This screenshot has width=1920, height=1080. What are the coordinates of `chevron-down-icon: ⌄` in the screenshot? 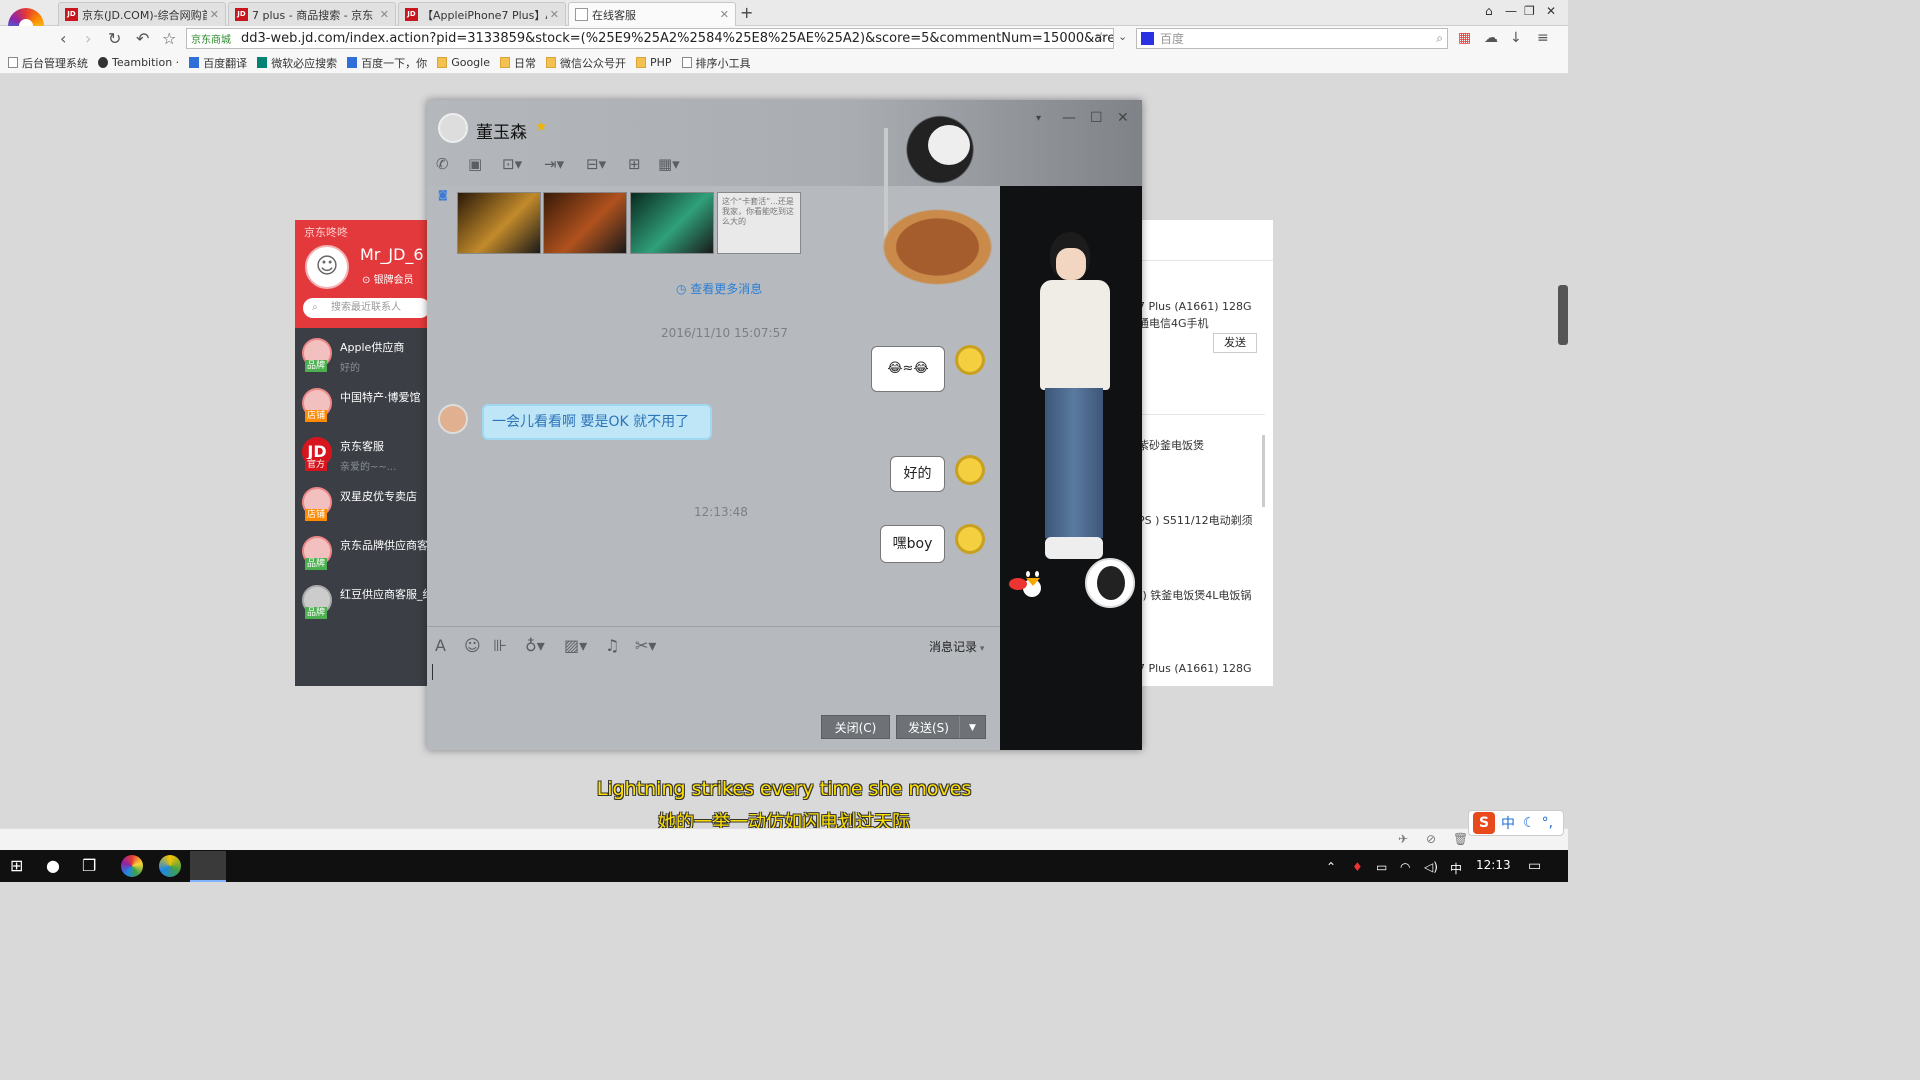 It's located at (1122, 36).